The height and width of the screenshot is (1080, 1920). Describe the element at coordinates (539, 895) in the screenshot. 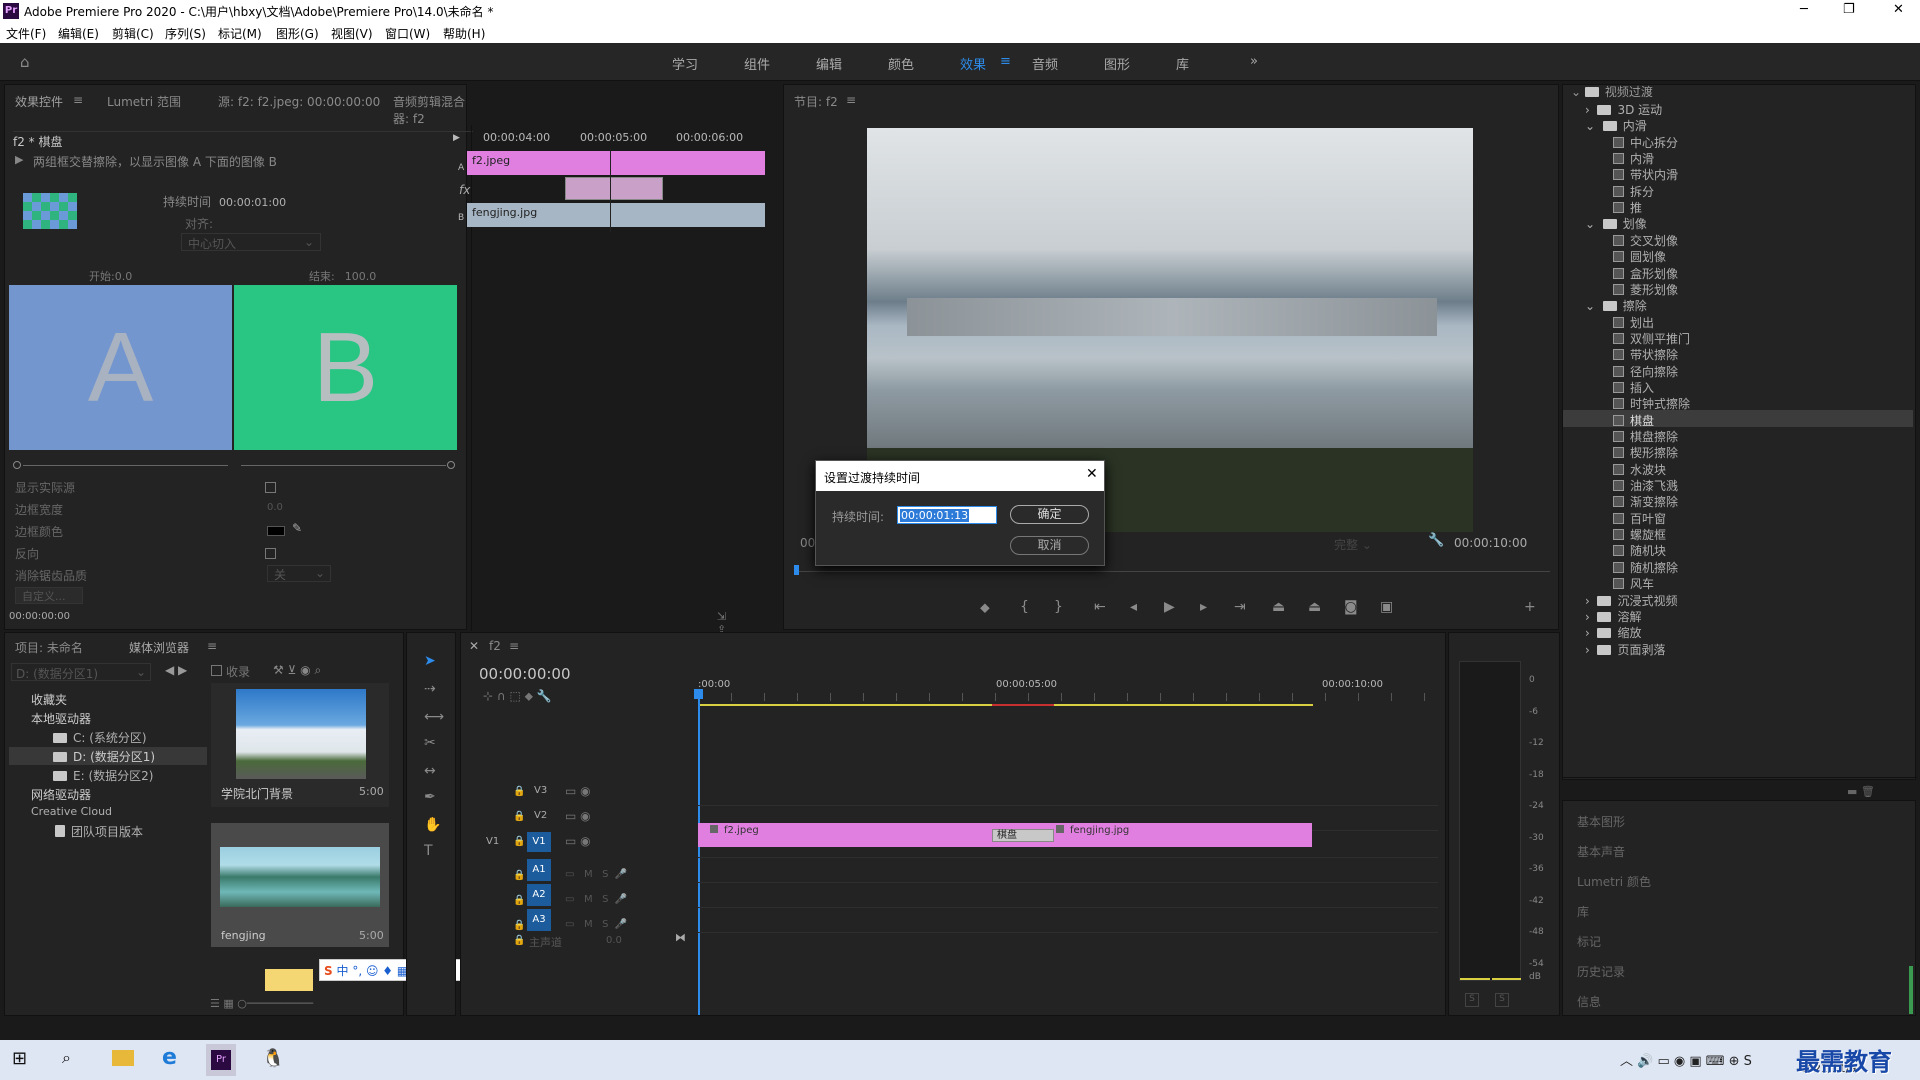

I see `track-a2: A2` at that location.